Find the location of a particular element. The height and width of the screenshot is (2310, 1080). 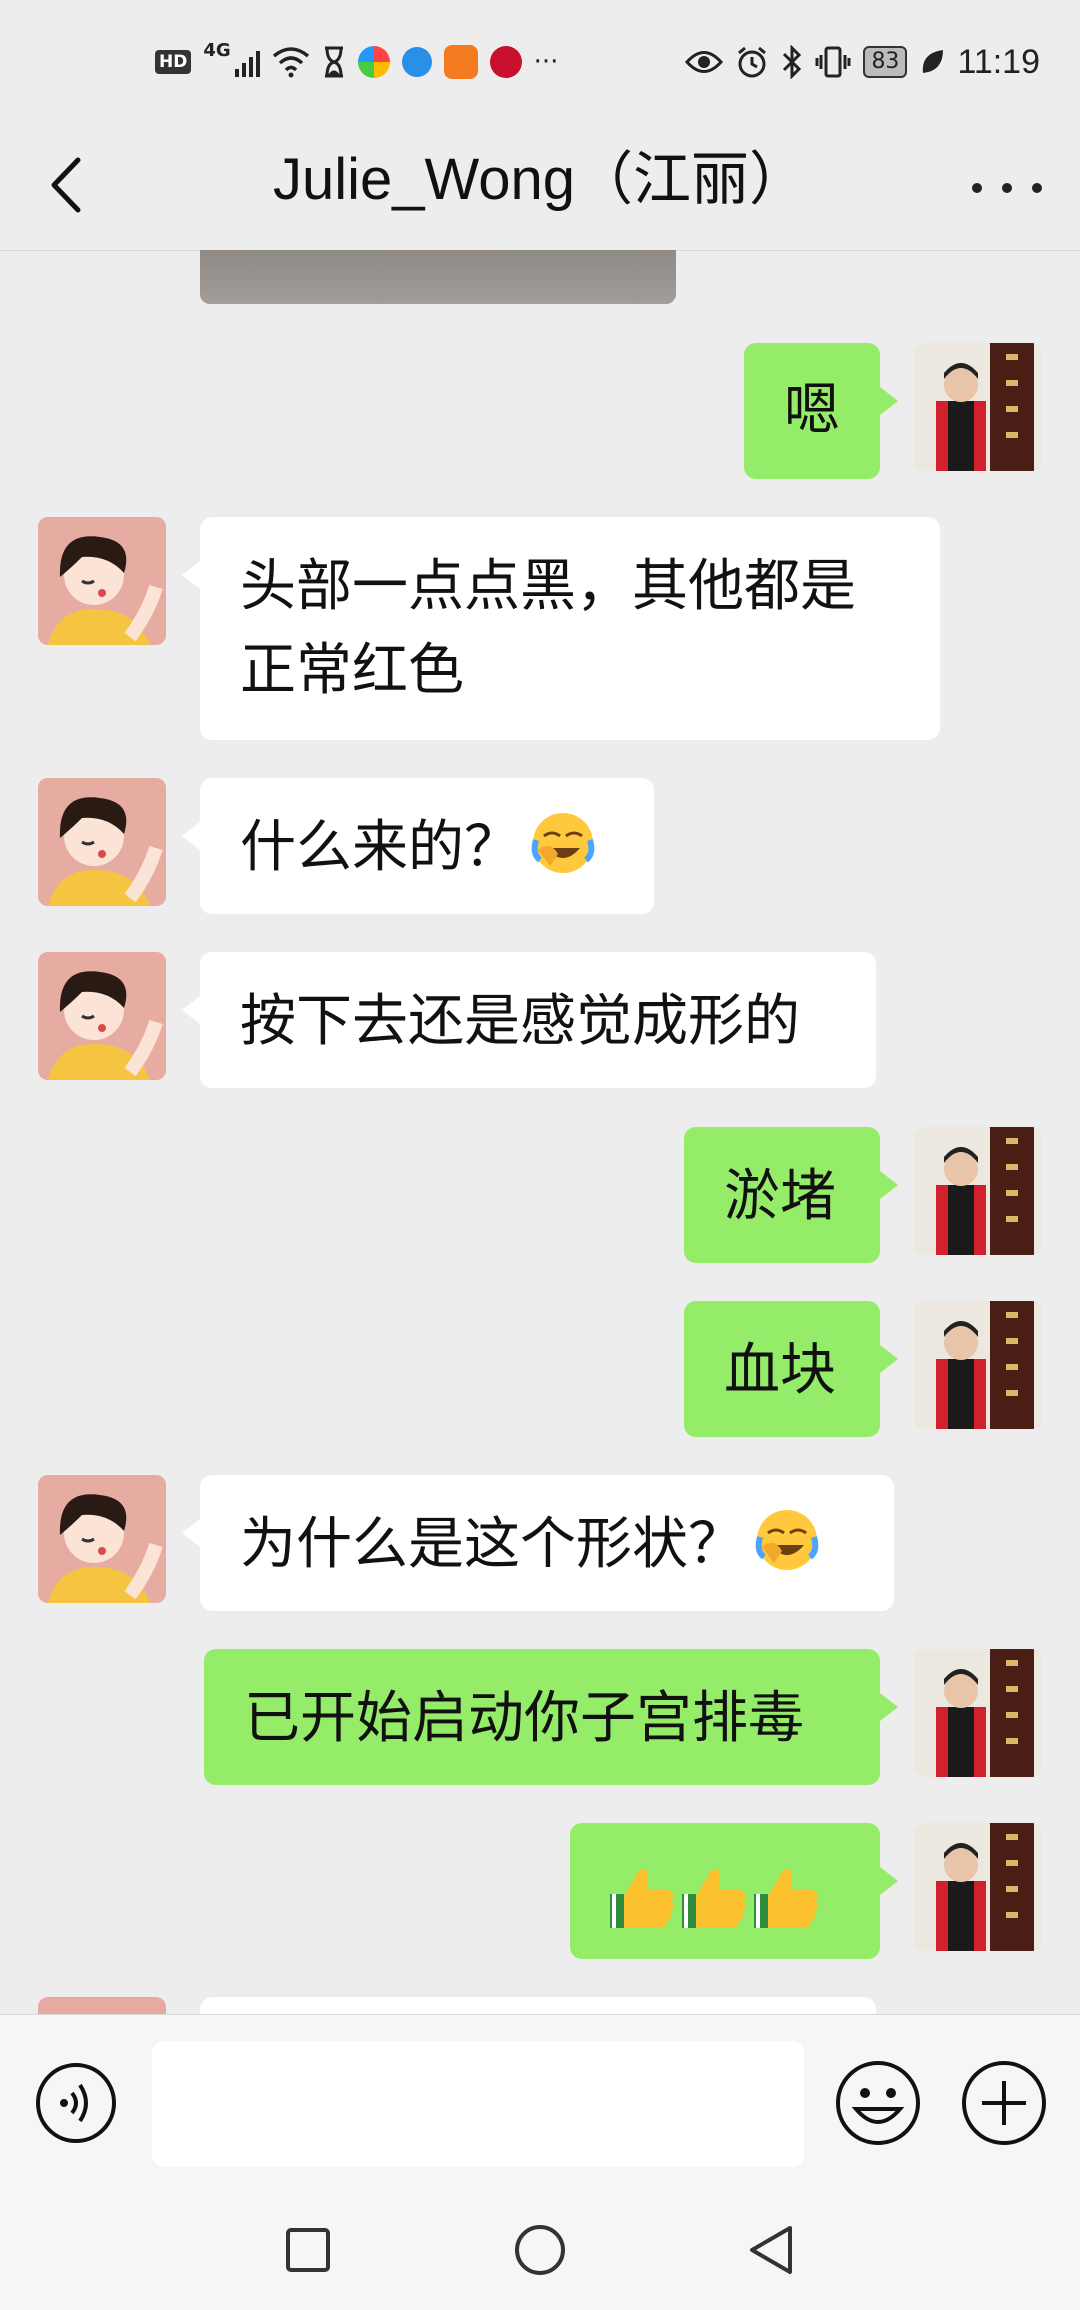

message-text: 按下去还是感觉成形的 is located at coordinates (520, 1021).